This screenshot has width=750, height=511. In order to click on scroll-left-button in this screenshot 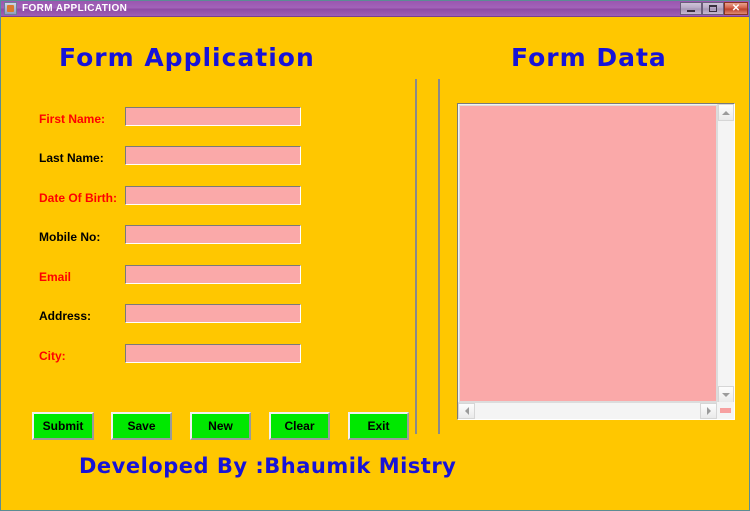, I will do `click(466, 411)`.